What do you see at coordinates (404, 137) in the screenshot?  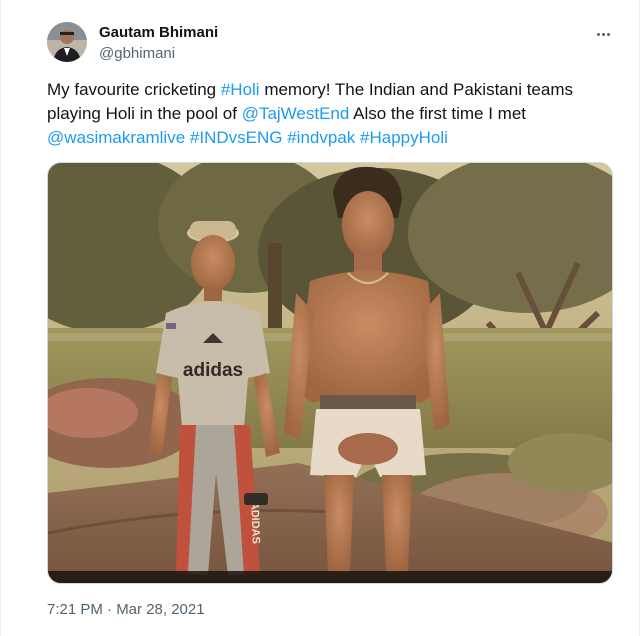 I see `hashtag-link: #HappyHoli` at bounding box center [404, 137].